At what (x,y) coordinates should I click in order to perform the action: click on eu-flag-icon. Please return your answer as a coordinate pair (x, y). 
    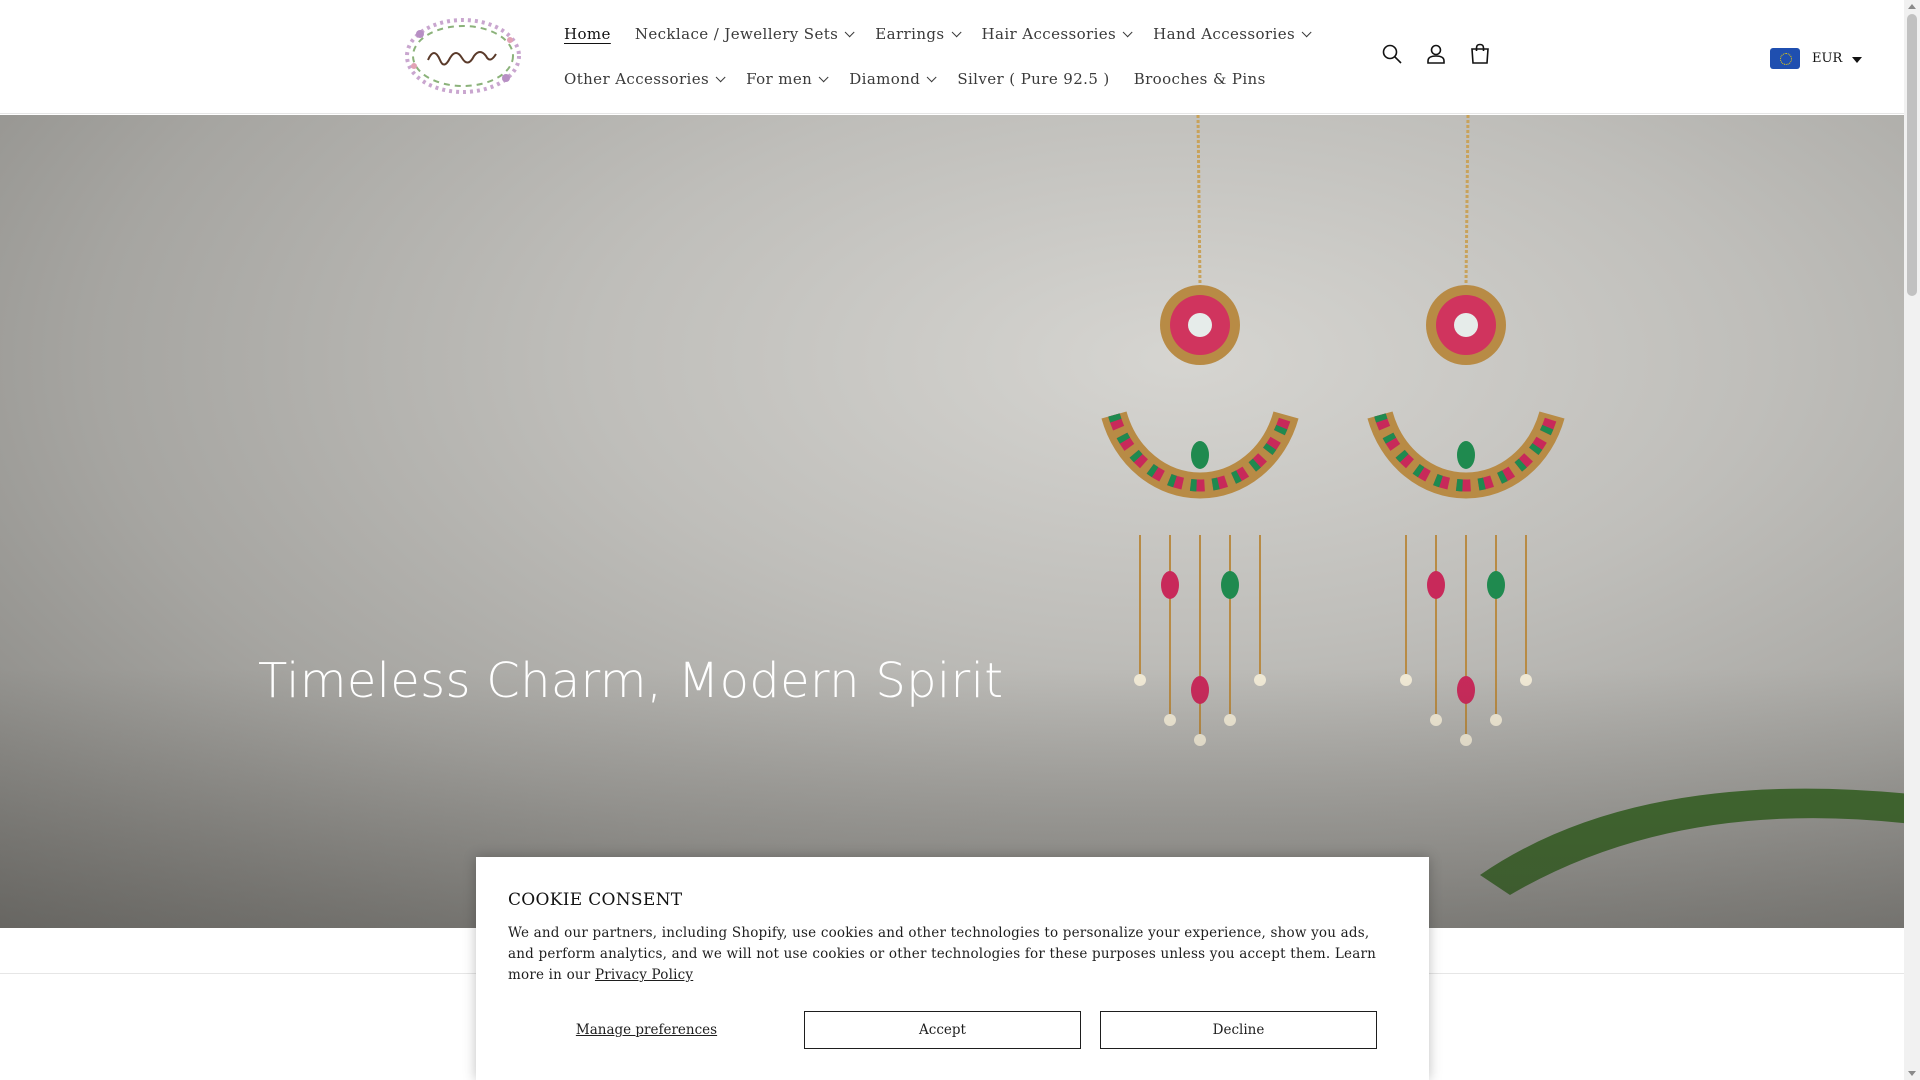
    Looking at the image, I should click on (1785, 58).